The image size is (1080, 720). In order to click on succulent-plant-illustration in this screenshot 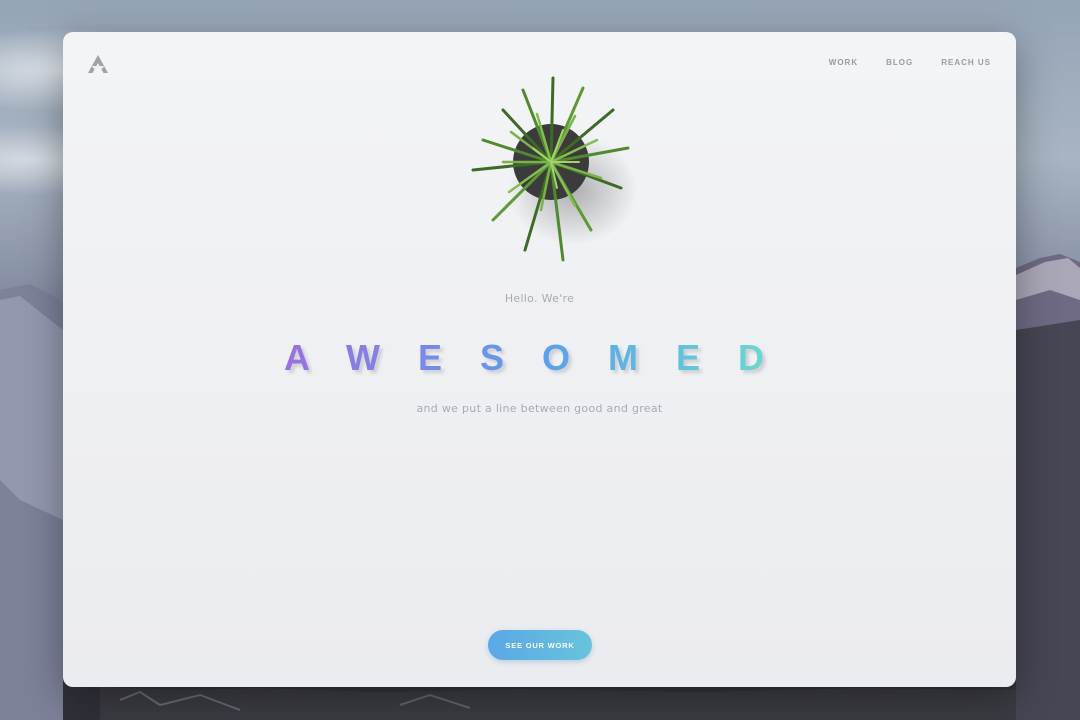, I will do `click(554, 169)`.